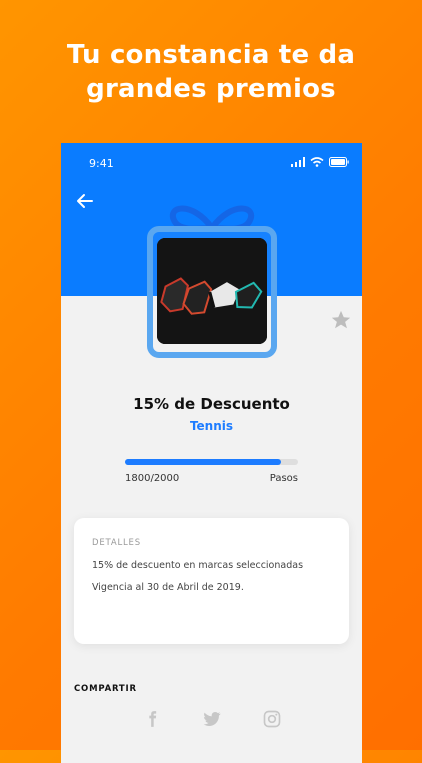  I want to click on status-time: 9:41, so click(101, 163).